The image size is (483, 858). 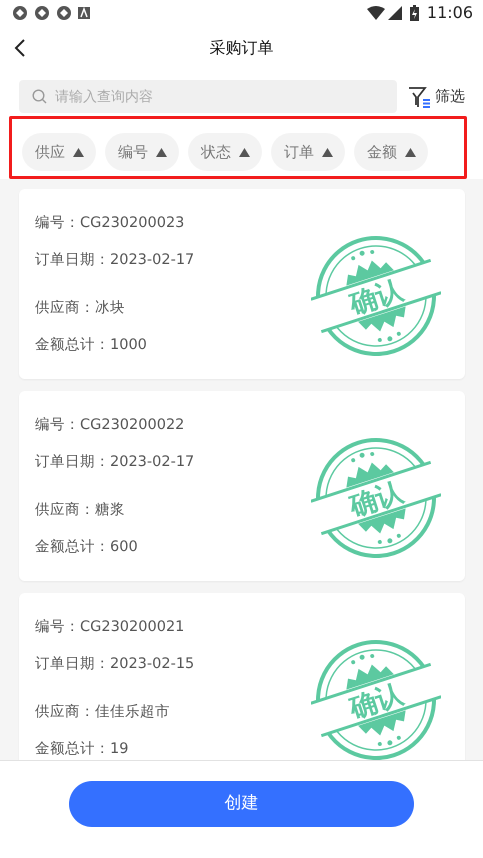 I want to click on order-supplier: 供应商：糖浆, so click(x=80, y=510).